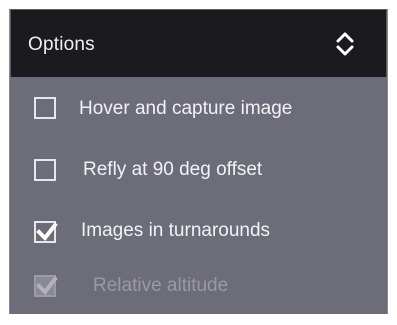 The height and width of the screenshot is (325, 397). What do you see at coordinates (186, 108) in the screenshot?
I see `option-label: Hover and capture image` at bounding box center [186, 108].